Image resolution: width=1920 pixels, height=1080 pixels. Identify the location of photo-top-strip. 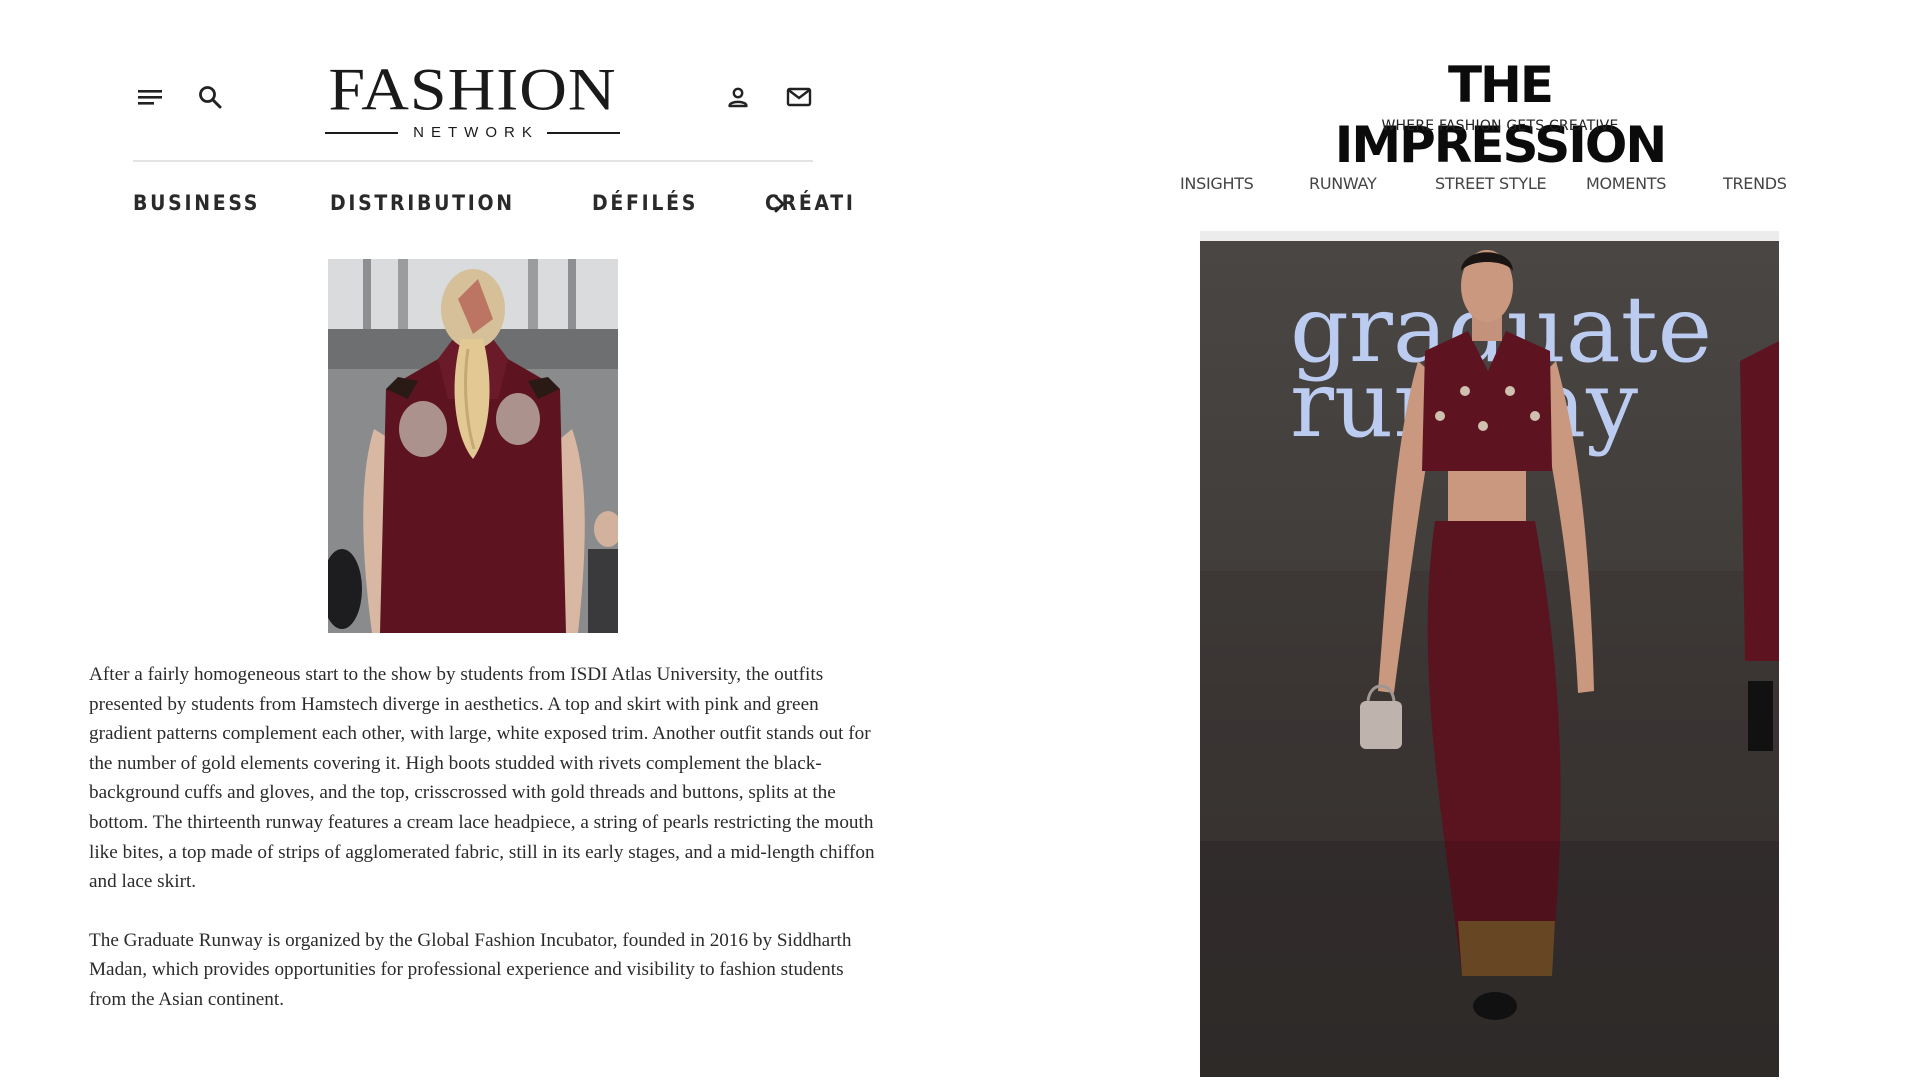
(1489, 236).